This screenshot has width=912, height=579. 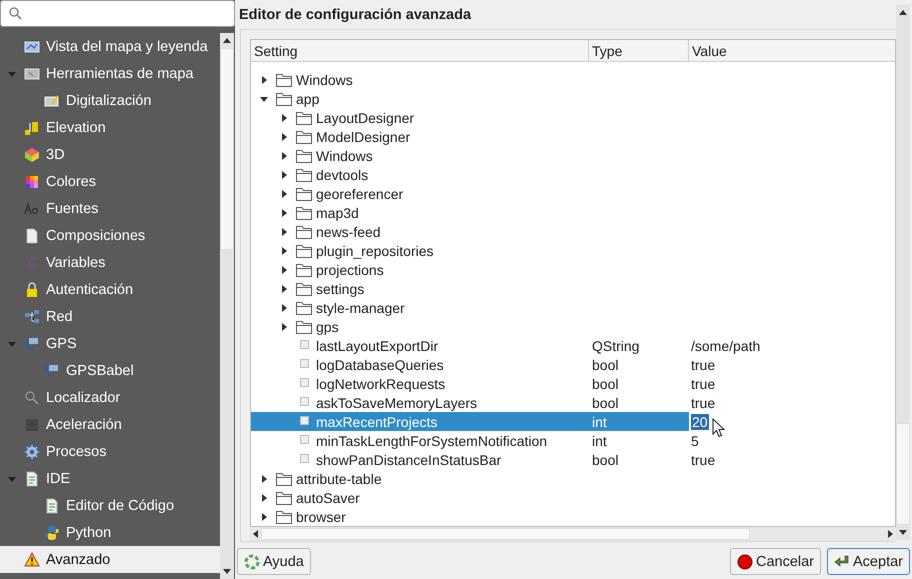 I want to click on setting-value: 5, so click(x=695, y=440).